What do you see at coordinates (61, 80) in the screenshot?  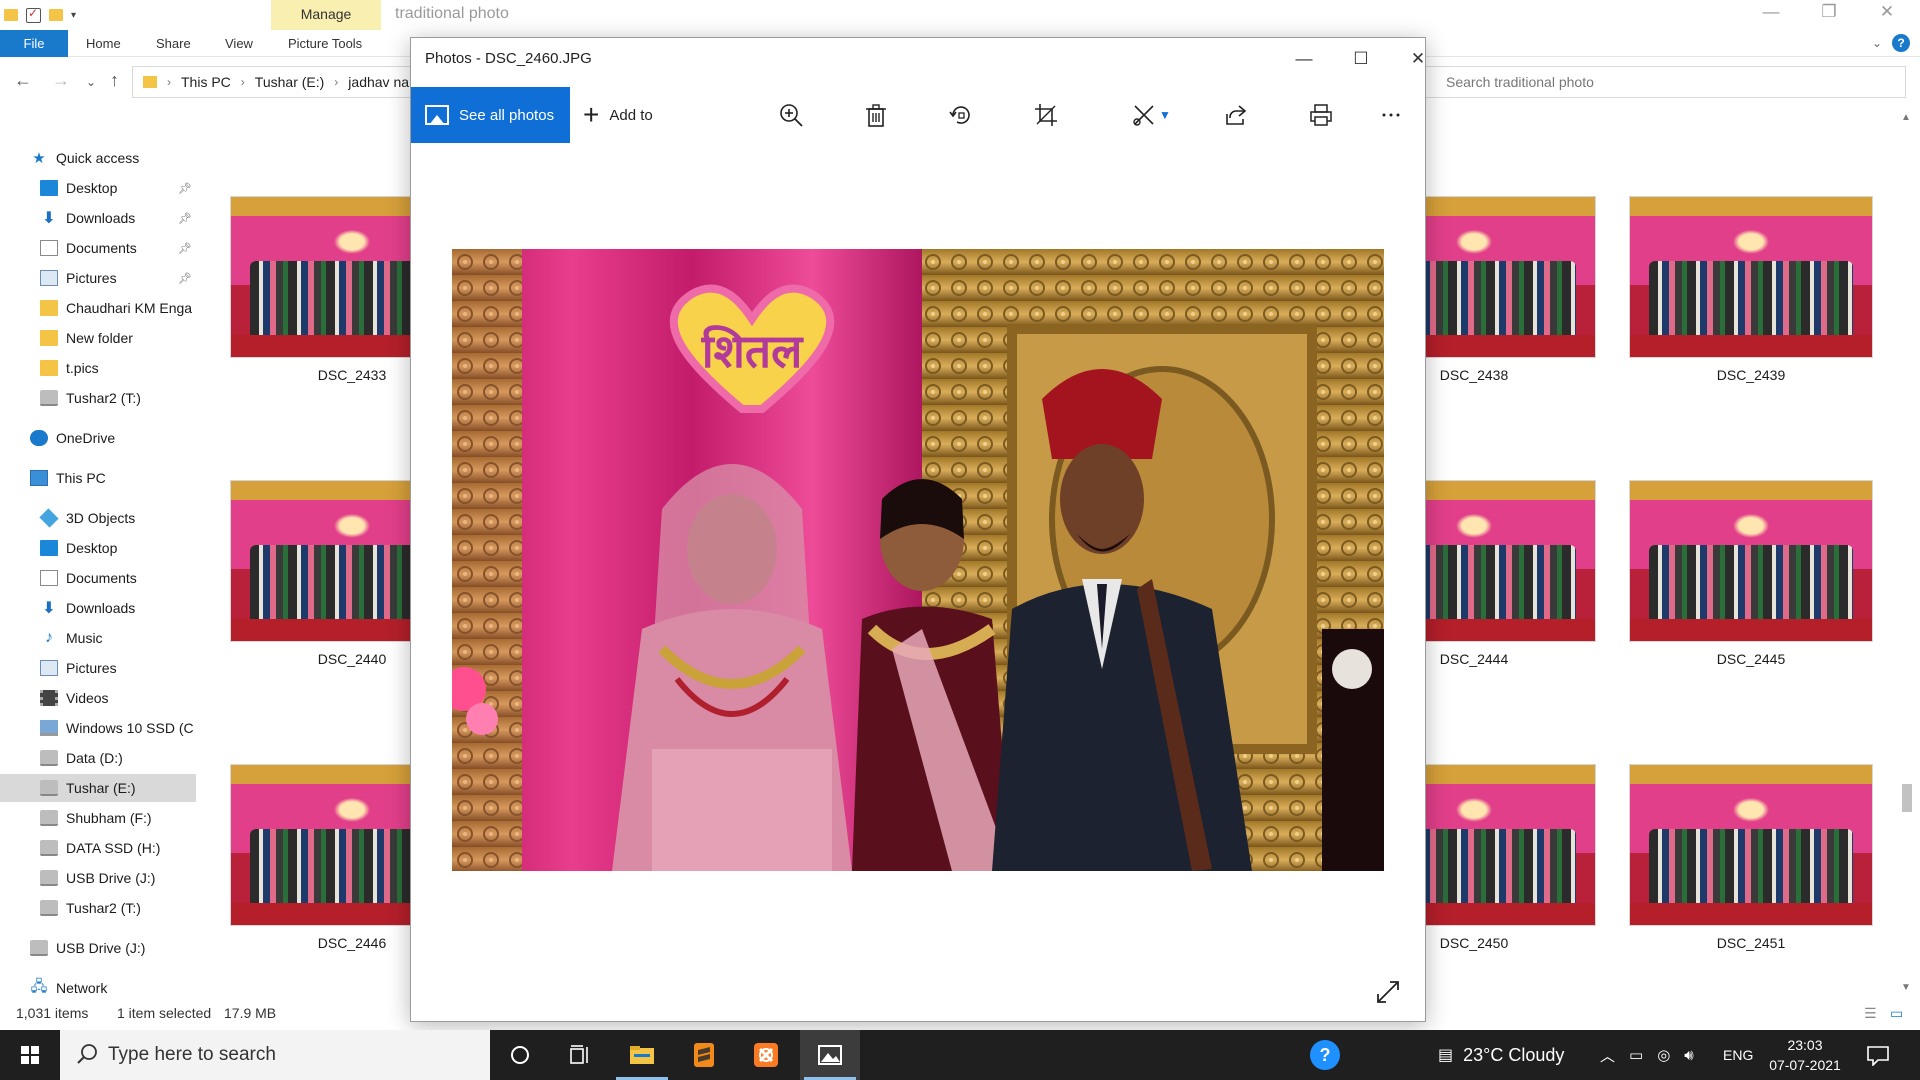 I see `forward-icon: →` at bounding box center [61, 80].